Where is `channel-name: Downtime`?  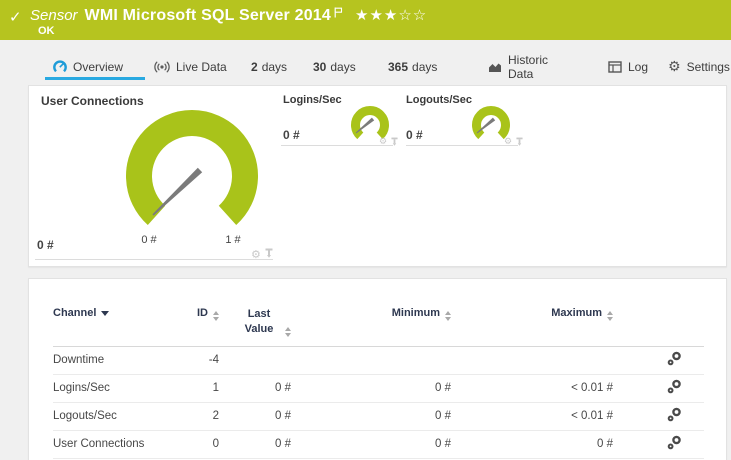 channel-name: Downtime is located at coordinates (118, 360).